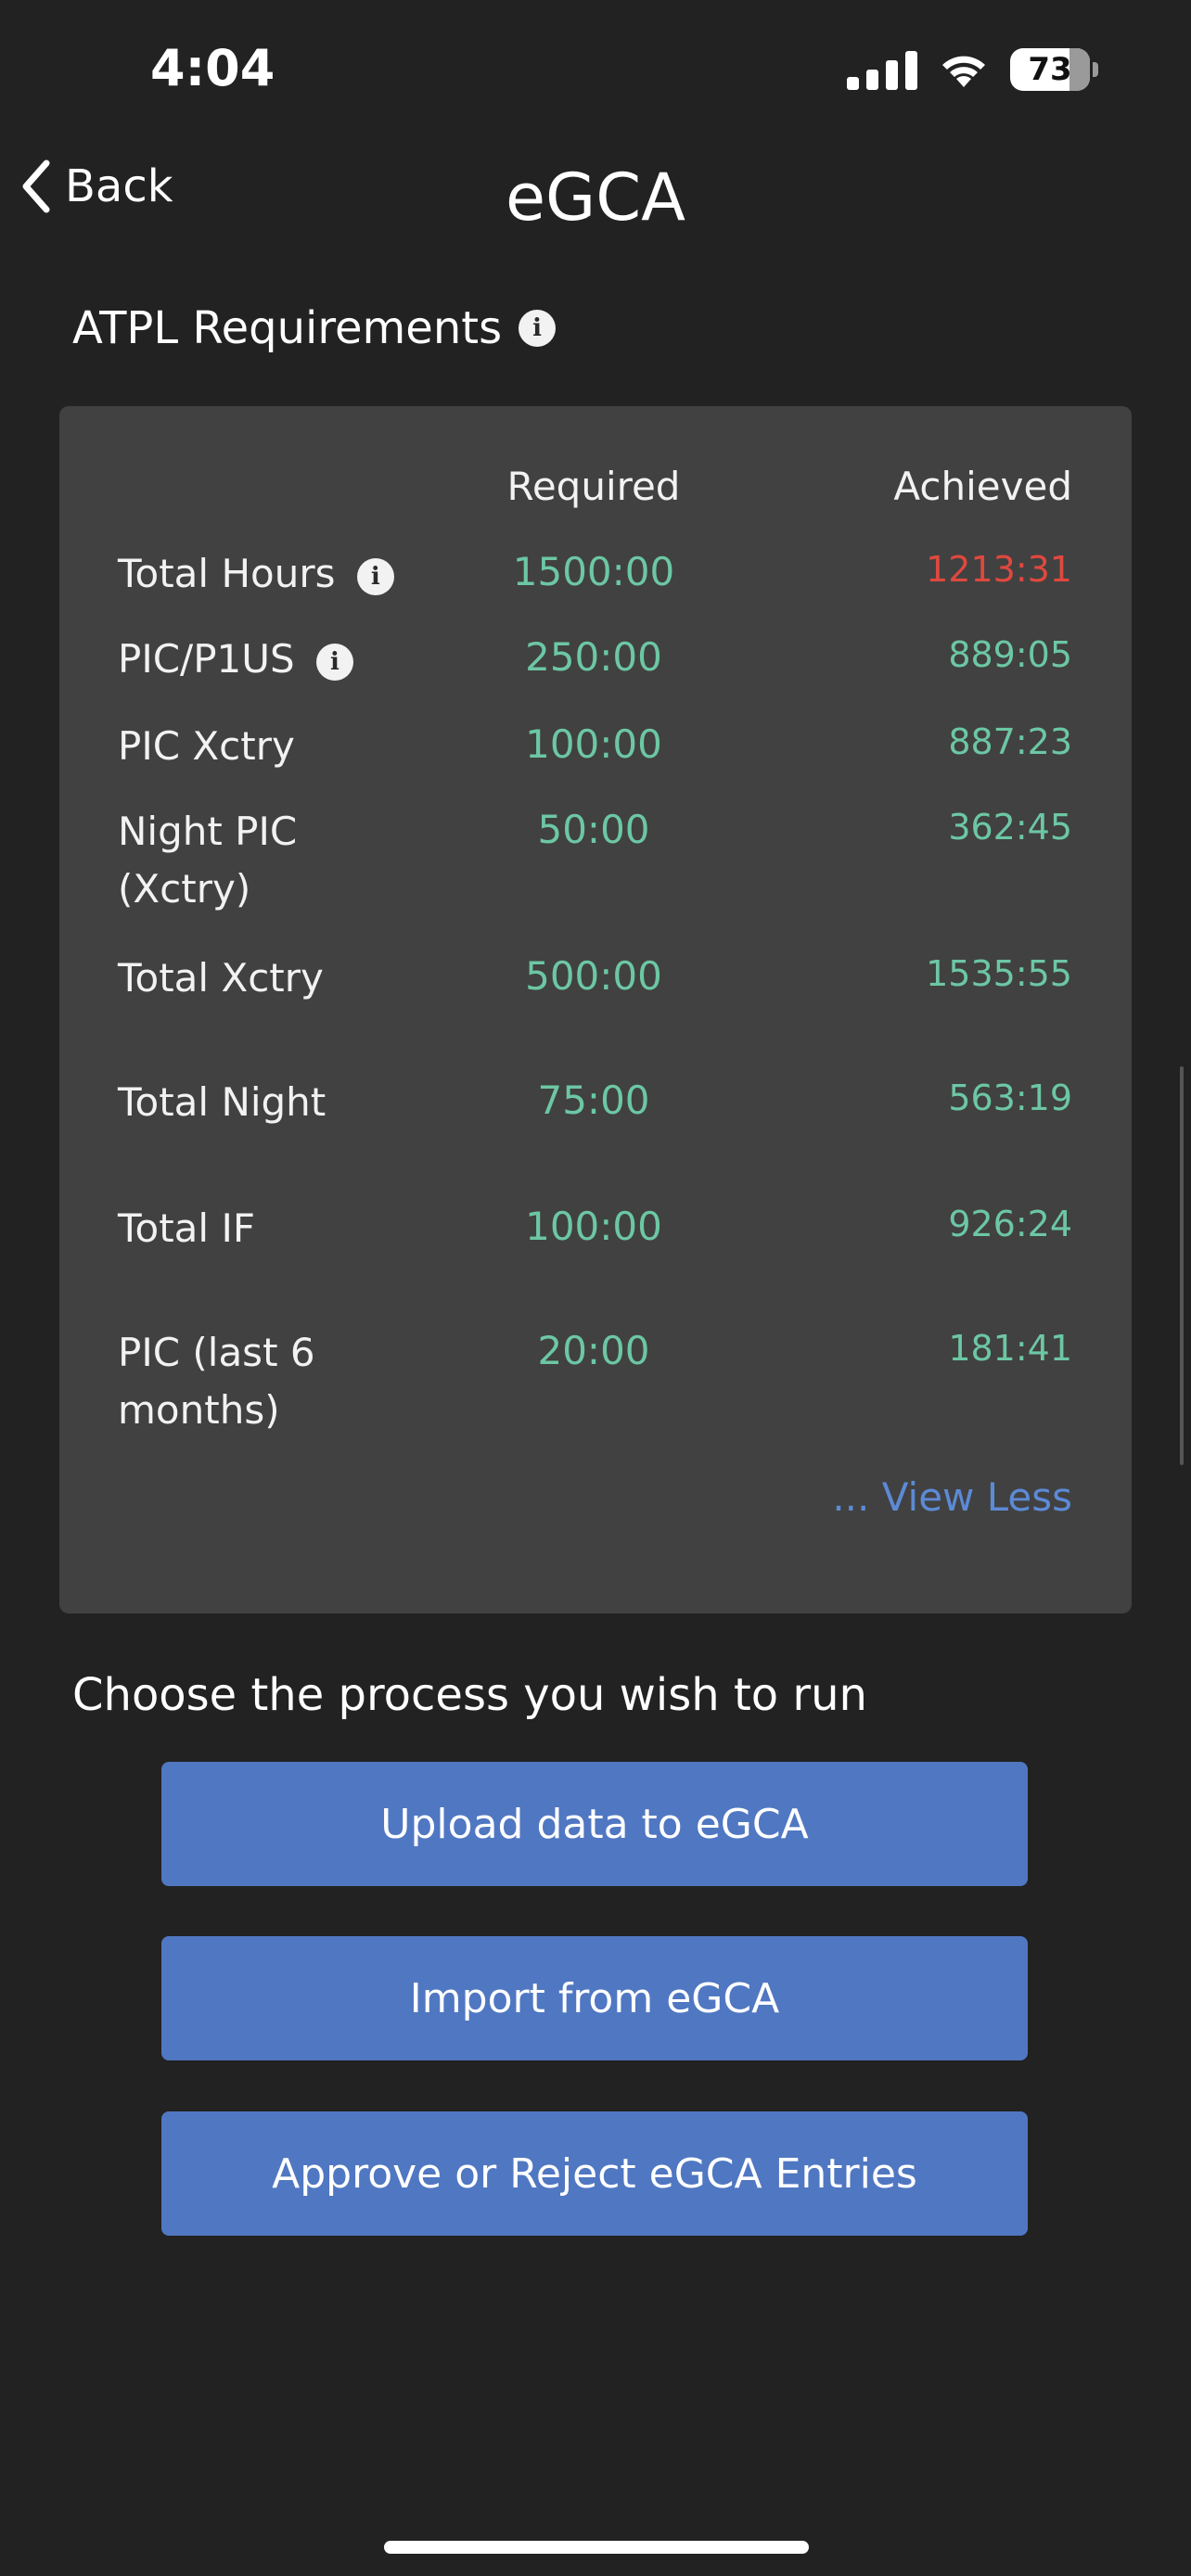 This screenshot has height=2576, width=1191. Describe the element at coordinates (287, 328) in the screenshot. I see `atpl-title: ATPL Requirements` at that location.